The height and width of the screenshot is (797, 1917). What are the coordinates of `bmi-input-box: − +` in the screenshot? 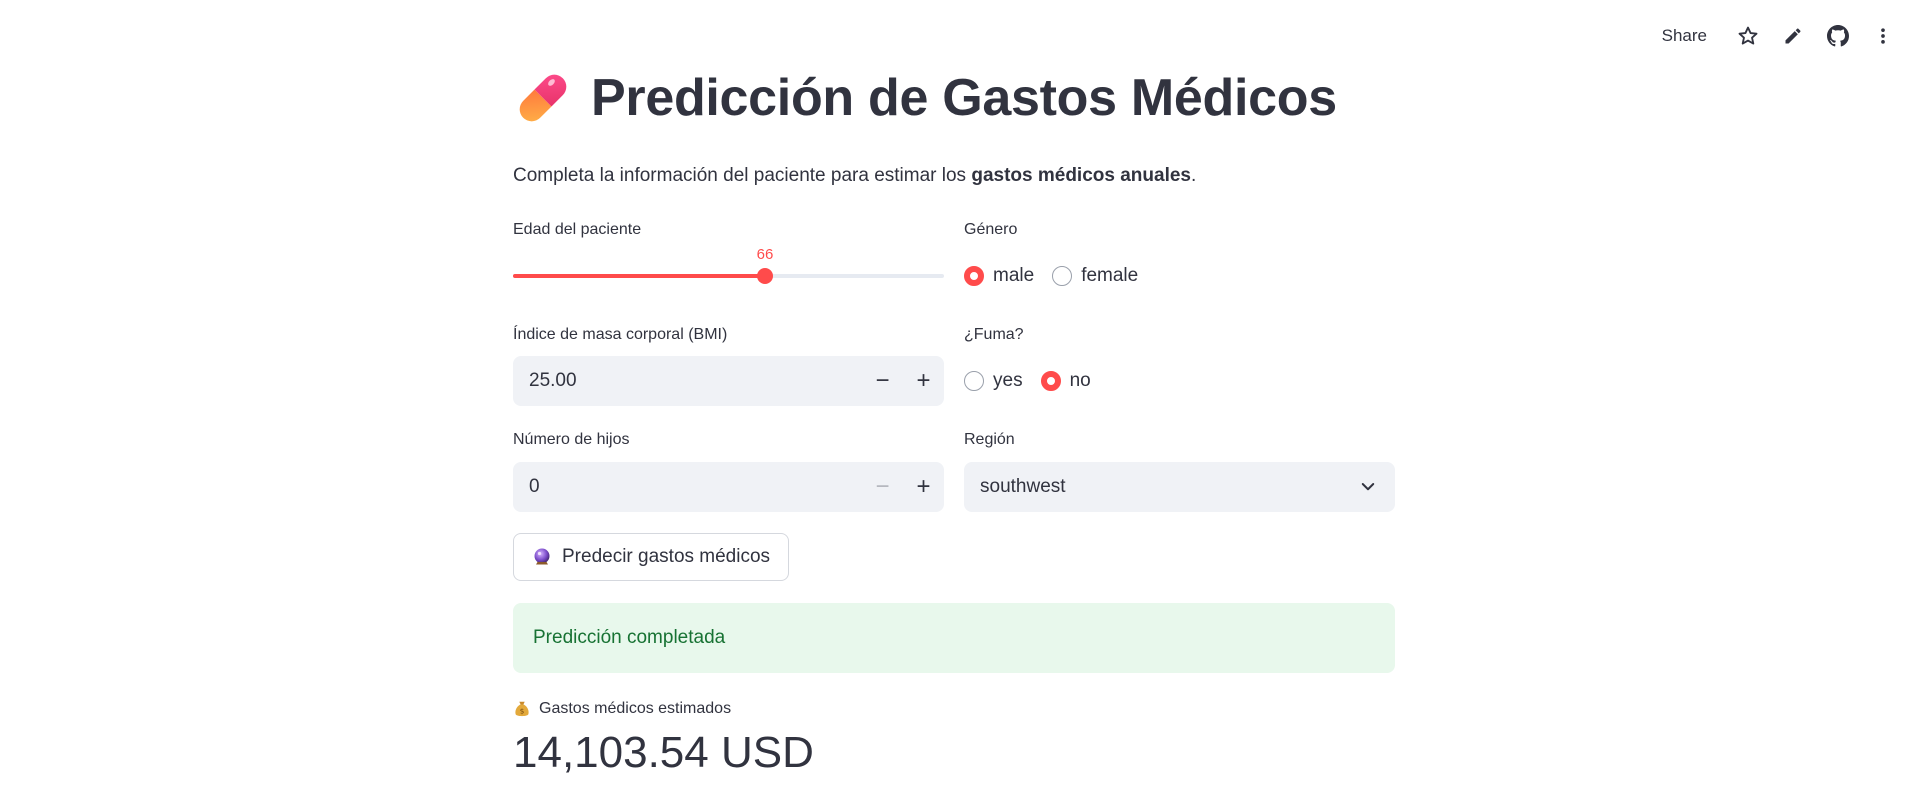 It's located at (728, 381).